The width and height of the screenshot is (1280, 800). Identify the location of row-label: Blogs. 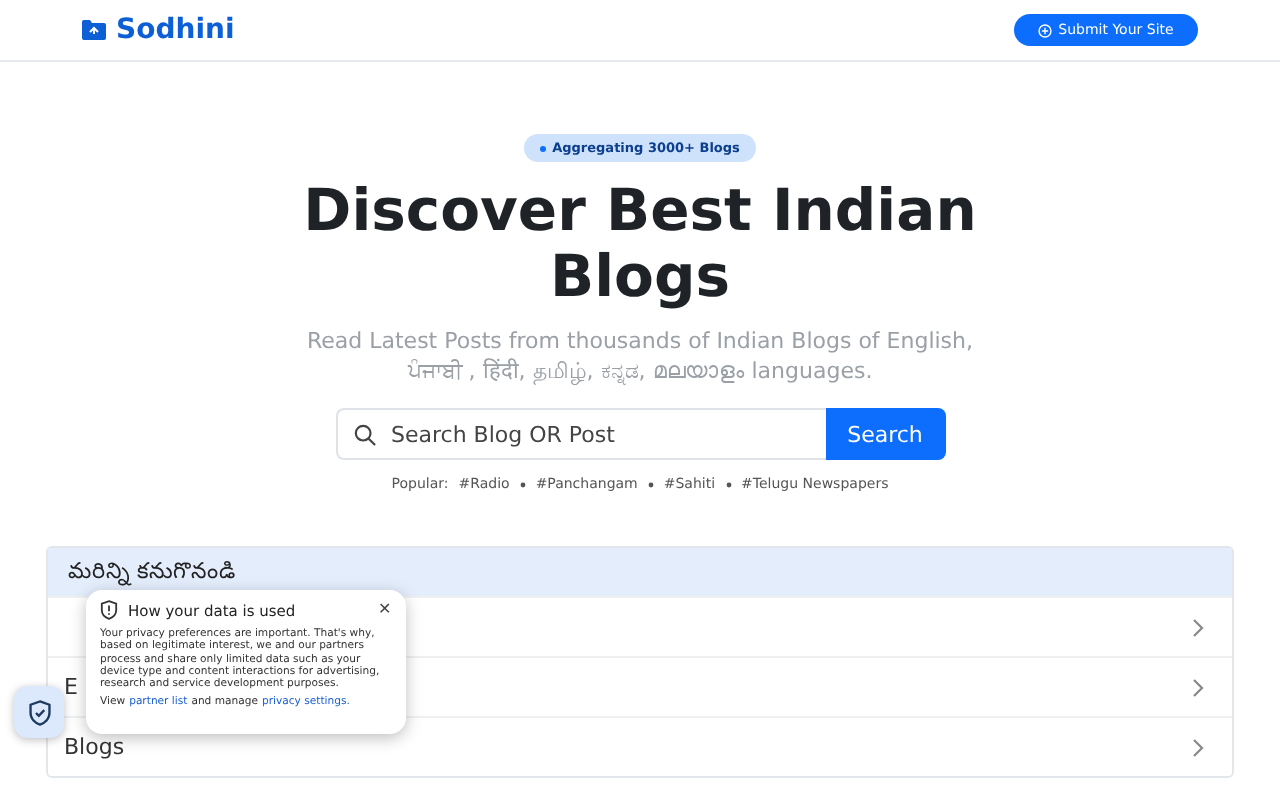
(94, 747).